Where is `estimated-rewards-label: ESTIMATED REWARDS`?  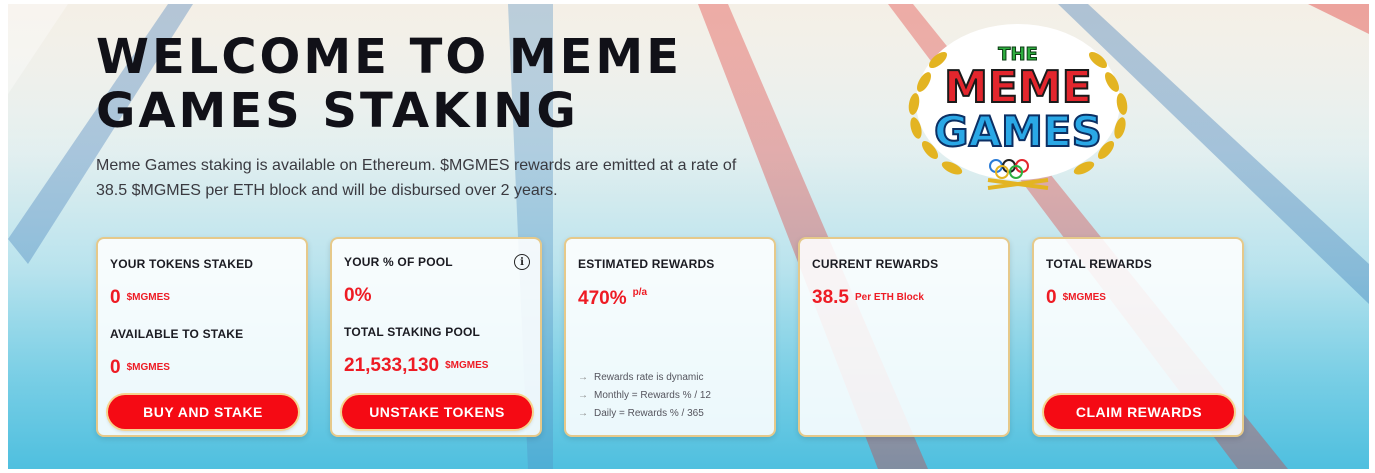
estimated-rewards-label: ESTIMATED REWARDS is located at coordinates (646, 264).